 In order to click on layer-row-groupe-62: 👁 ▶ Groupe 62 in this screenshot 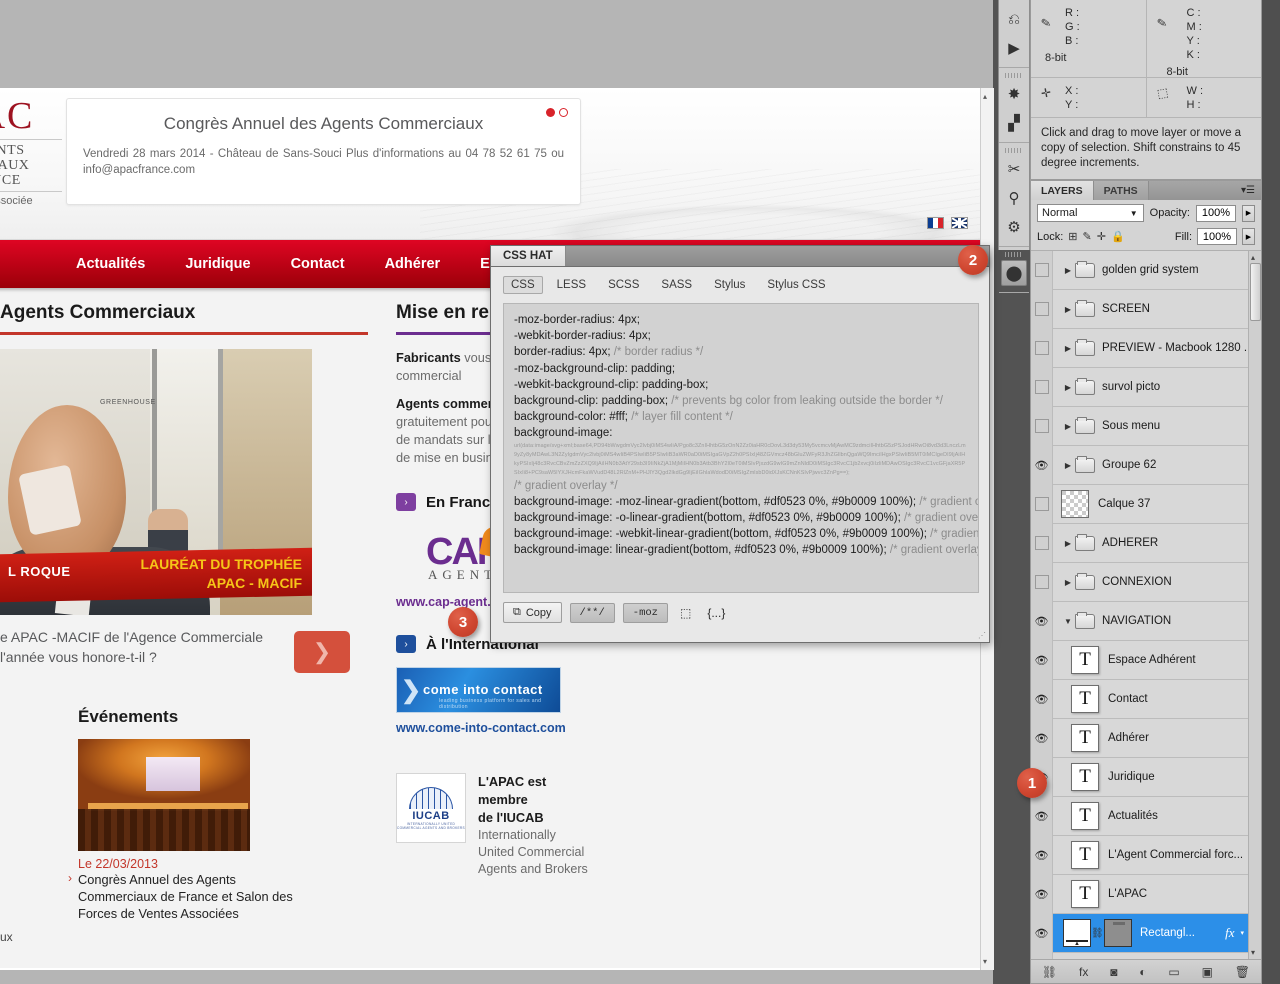, I will do `click(1146, 465)`.